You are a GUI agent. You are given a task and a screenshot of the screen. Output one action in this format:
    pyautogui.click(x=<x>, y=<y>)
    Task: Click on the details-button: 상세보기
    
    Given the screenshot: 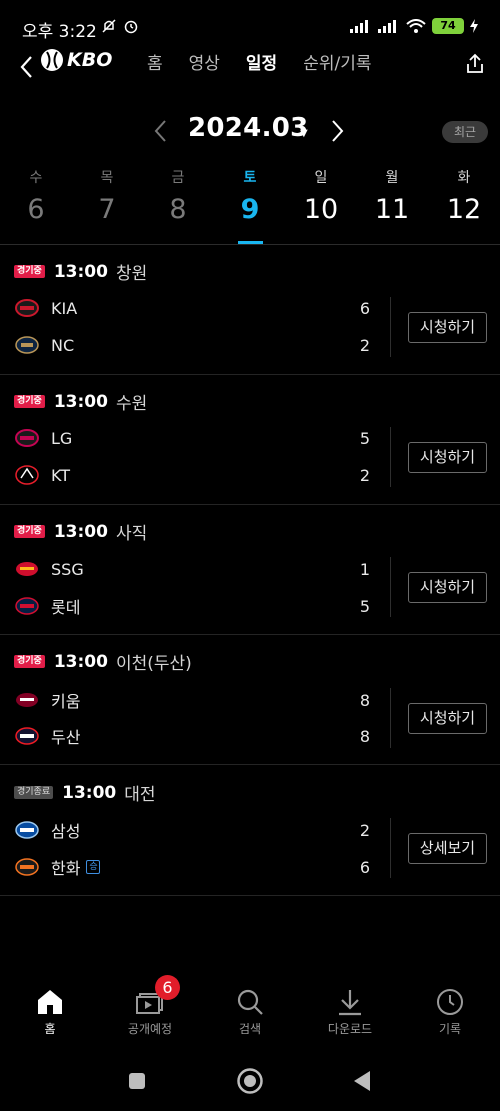 What is the action you would take?
    pyautogui.click(x=447, y=848)
    